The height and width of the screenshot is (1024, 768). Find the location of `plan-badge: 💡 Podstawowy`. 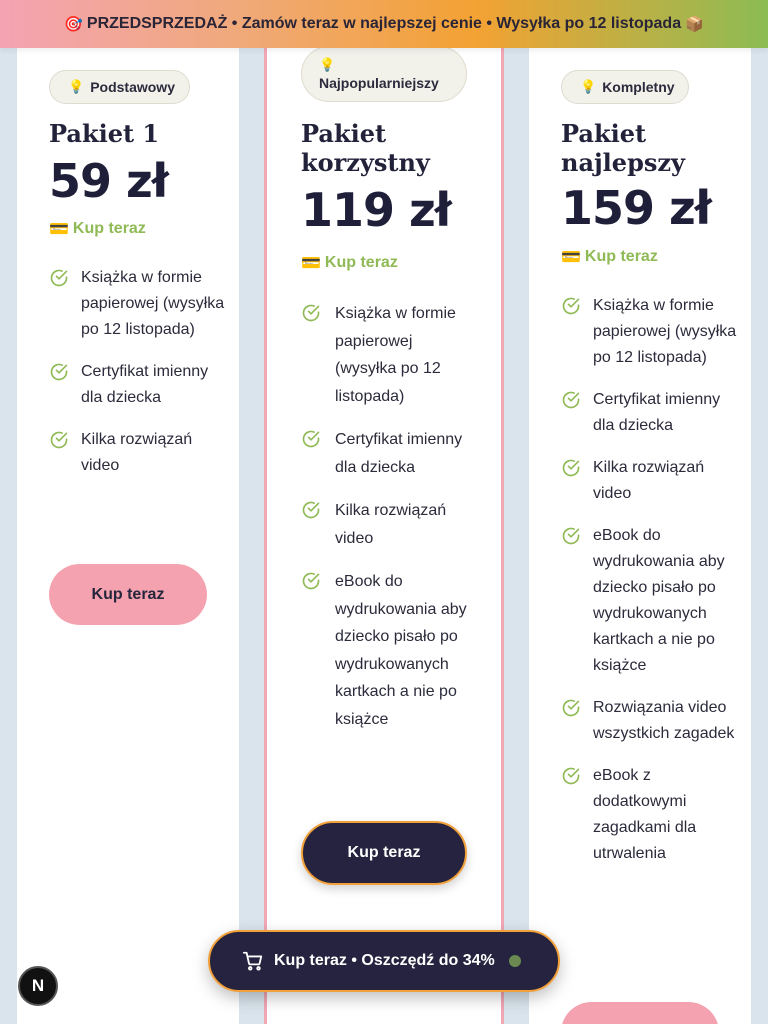

plan-badge: 💡 Podstawowy is located at coordinates (119, 87).